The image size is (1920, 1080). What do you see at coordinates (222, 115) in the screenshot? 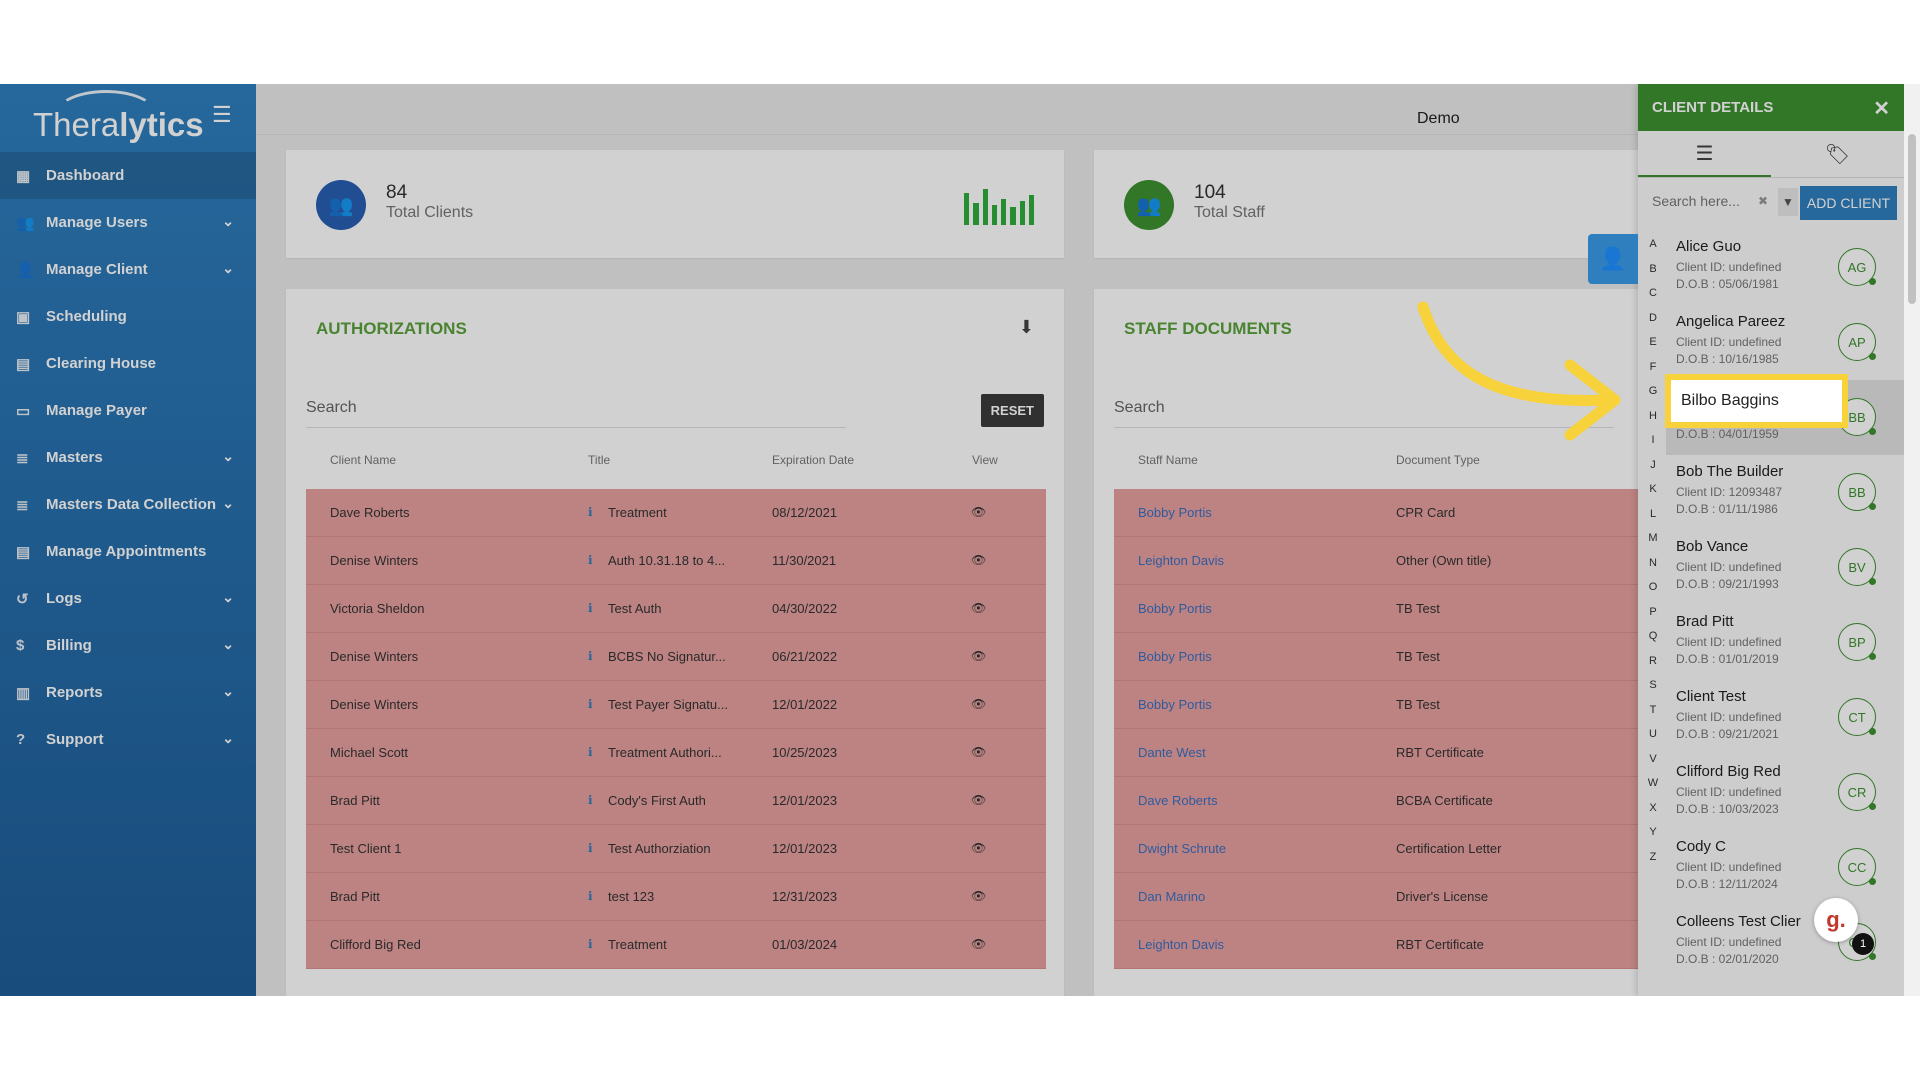
I see `menu-toggle-icon: ☰` at bounding box center [222, 115].